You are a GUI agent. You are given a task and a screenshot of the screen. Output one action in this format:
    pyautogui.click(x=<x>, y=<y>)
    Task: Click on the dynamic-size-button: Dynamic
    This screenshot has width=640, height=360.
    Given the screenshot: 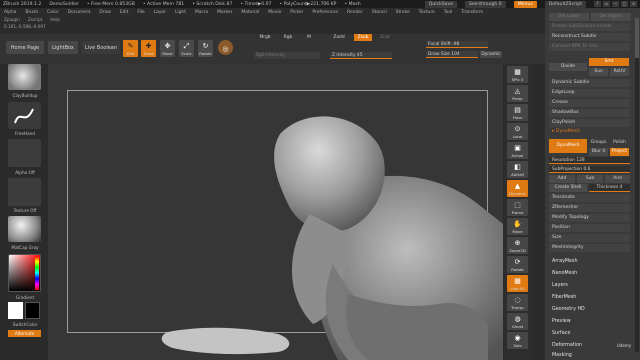 What is the action you would take?
    pyautogui.click(x=491, y=54)
    